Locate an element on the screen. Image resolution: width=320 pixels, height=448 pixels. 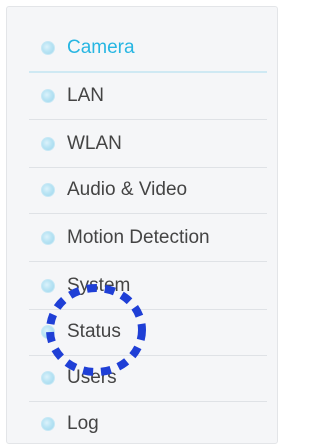
menu-item-label: Log is located at coordinates (83, 423).